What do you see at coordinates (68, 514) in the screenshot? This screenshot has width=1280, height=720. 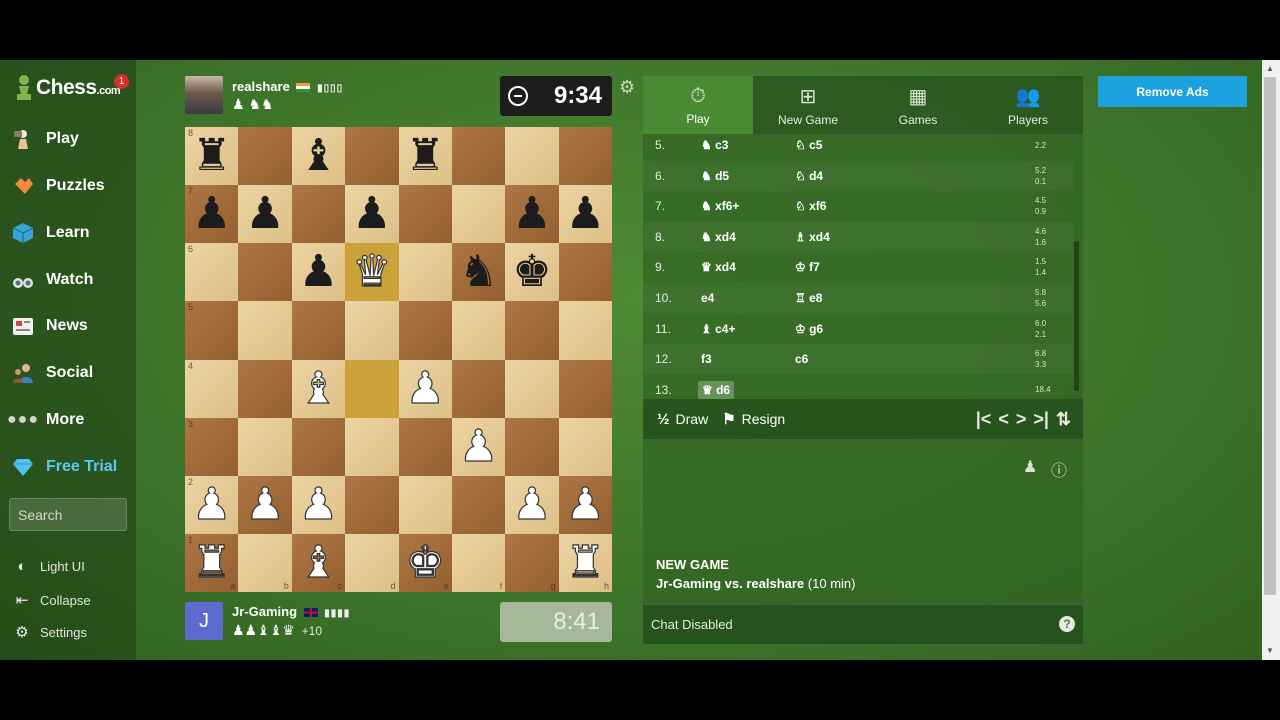 I see `search-input: Search` at bounding box center [68, 514].